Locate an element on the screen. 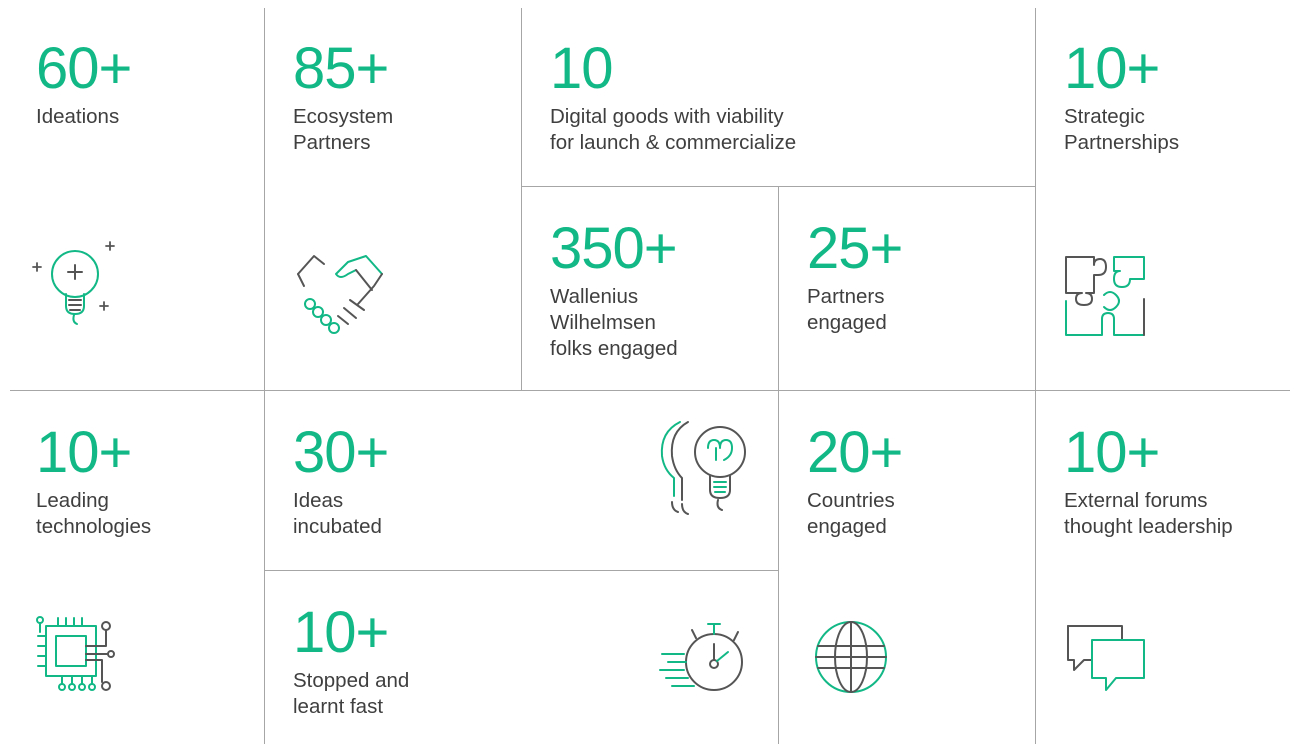 Image resolution: width=1290 pixels, height=744 pixels. stat-ideations: 60+ Ideations is located at coordinates (84, 83).